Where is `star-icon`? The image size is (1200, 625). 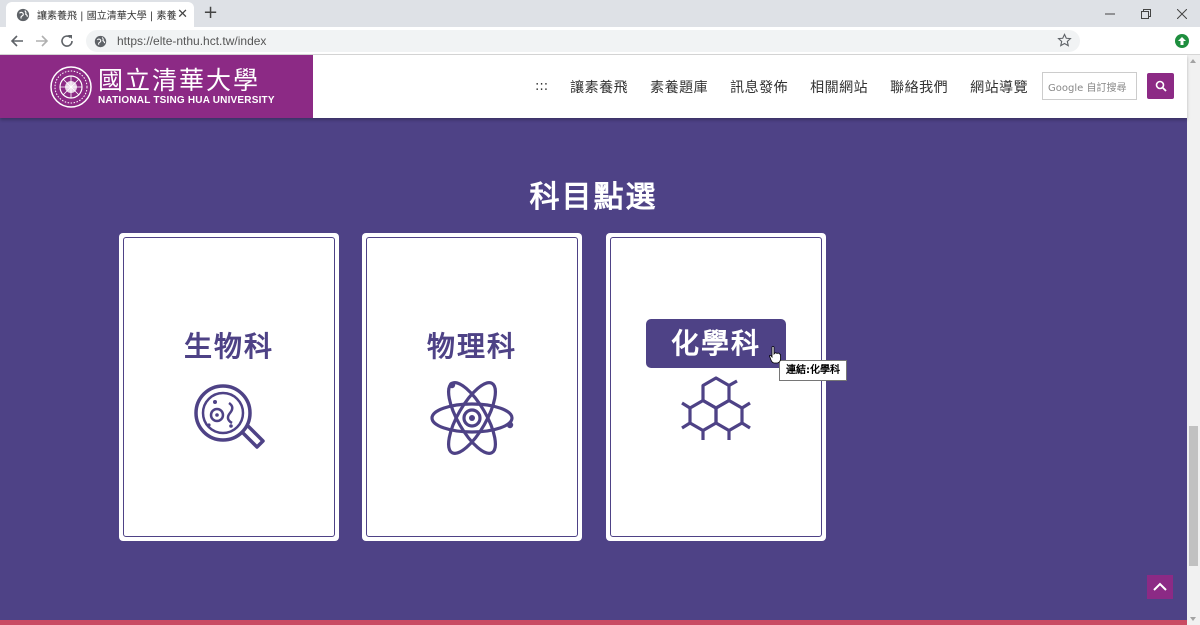
star-icon is located at coordinates (1064, 40).